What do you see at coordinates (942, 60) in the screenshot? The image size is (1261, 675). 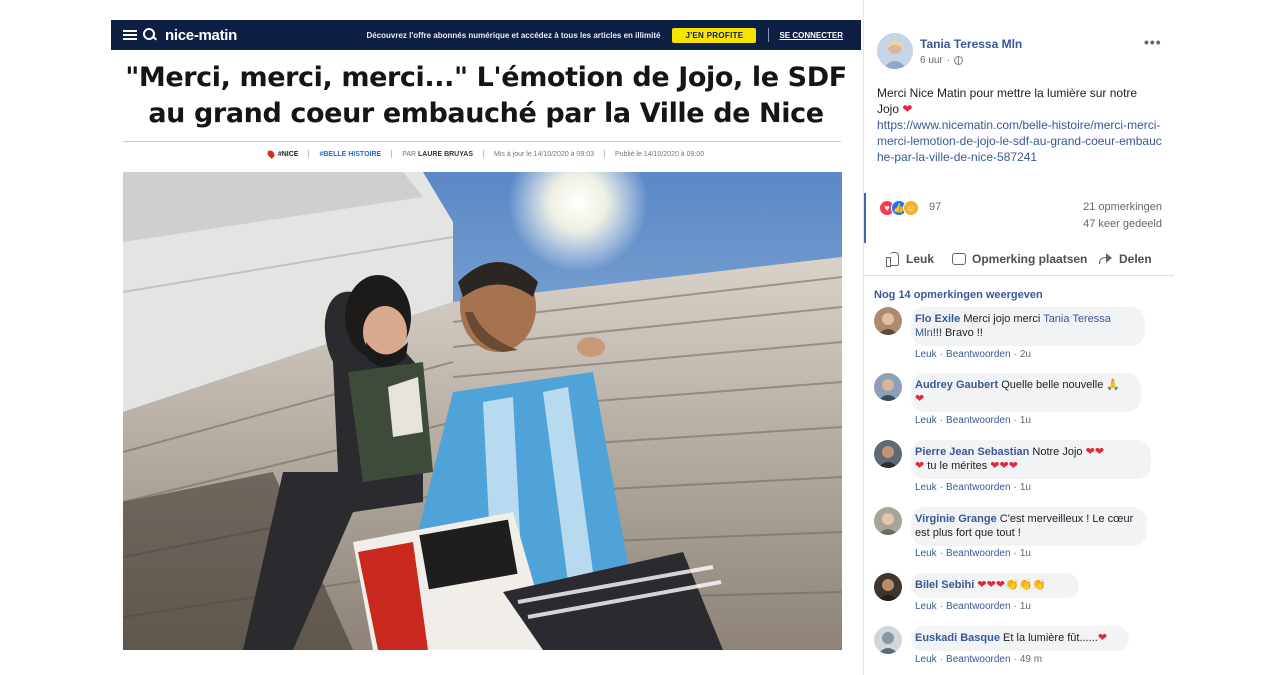 I see `post-timestamp: 6 uur ·` at bounding box center [942, 60].